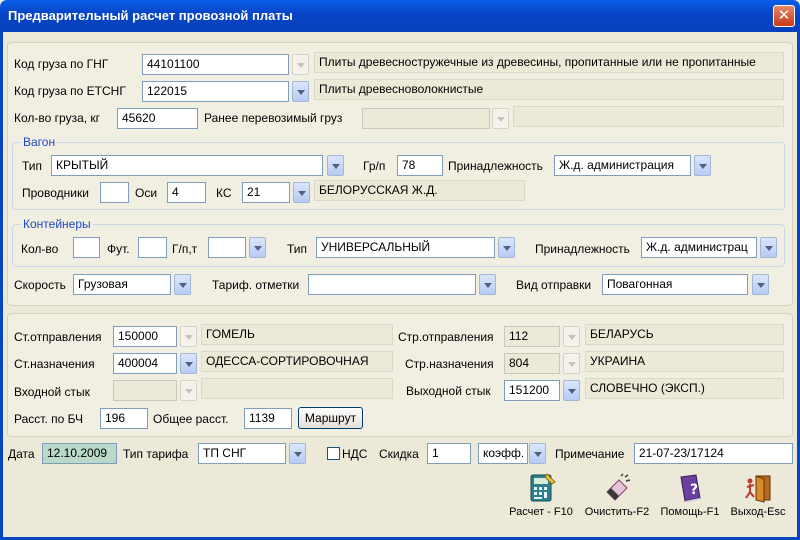 The image size is (800, 540). Describe the element at coordinates (392, 284) in the screenshot. I see `tariff-marks-select` at that location.